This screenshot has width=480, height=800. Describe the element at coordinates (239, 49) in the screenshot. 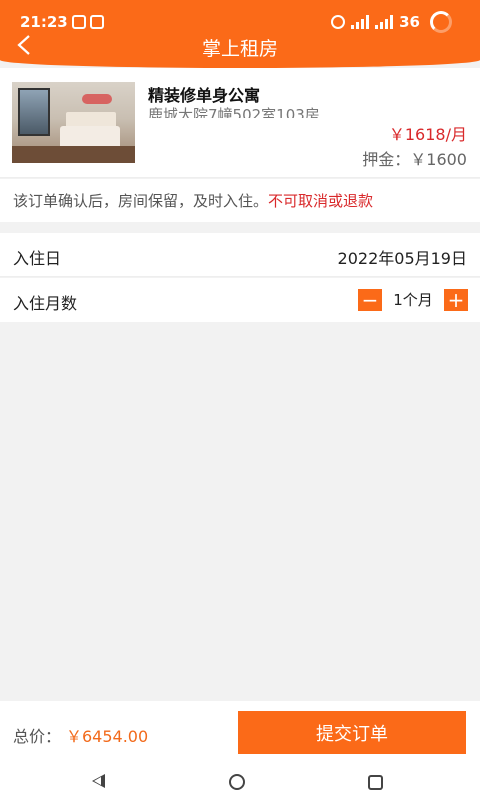

I see `page-title: 掌上租房` at that location.